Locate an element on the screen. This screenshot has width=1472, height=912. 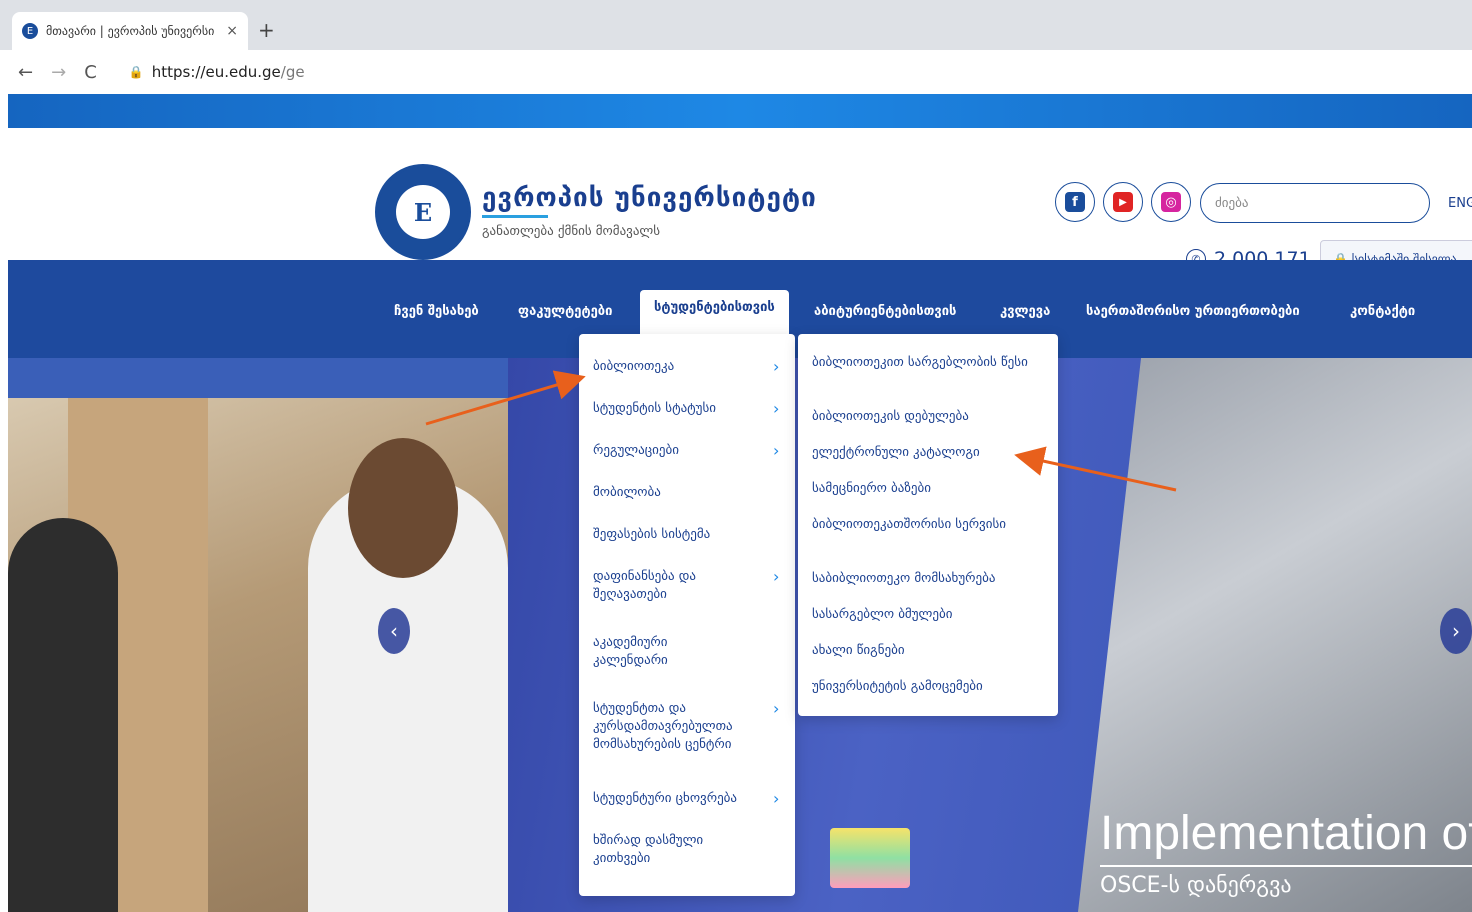
facebook-button: f is located at coordinates (1075, 202).